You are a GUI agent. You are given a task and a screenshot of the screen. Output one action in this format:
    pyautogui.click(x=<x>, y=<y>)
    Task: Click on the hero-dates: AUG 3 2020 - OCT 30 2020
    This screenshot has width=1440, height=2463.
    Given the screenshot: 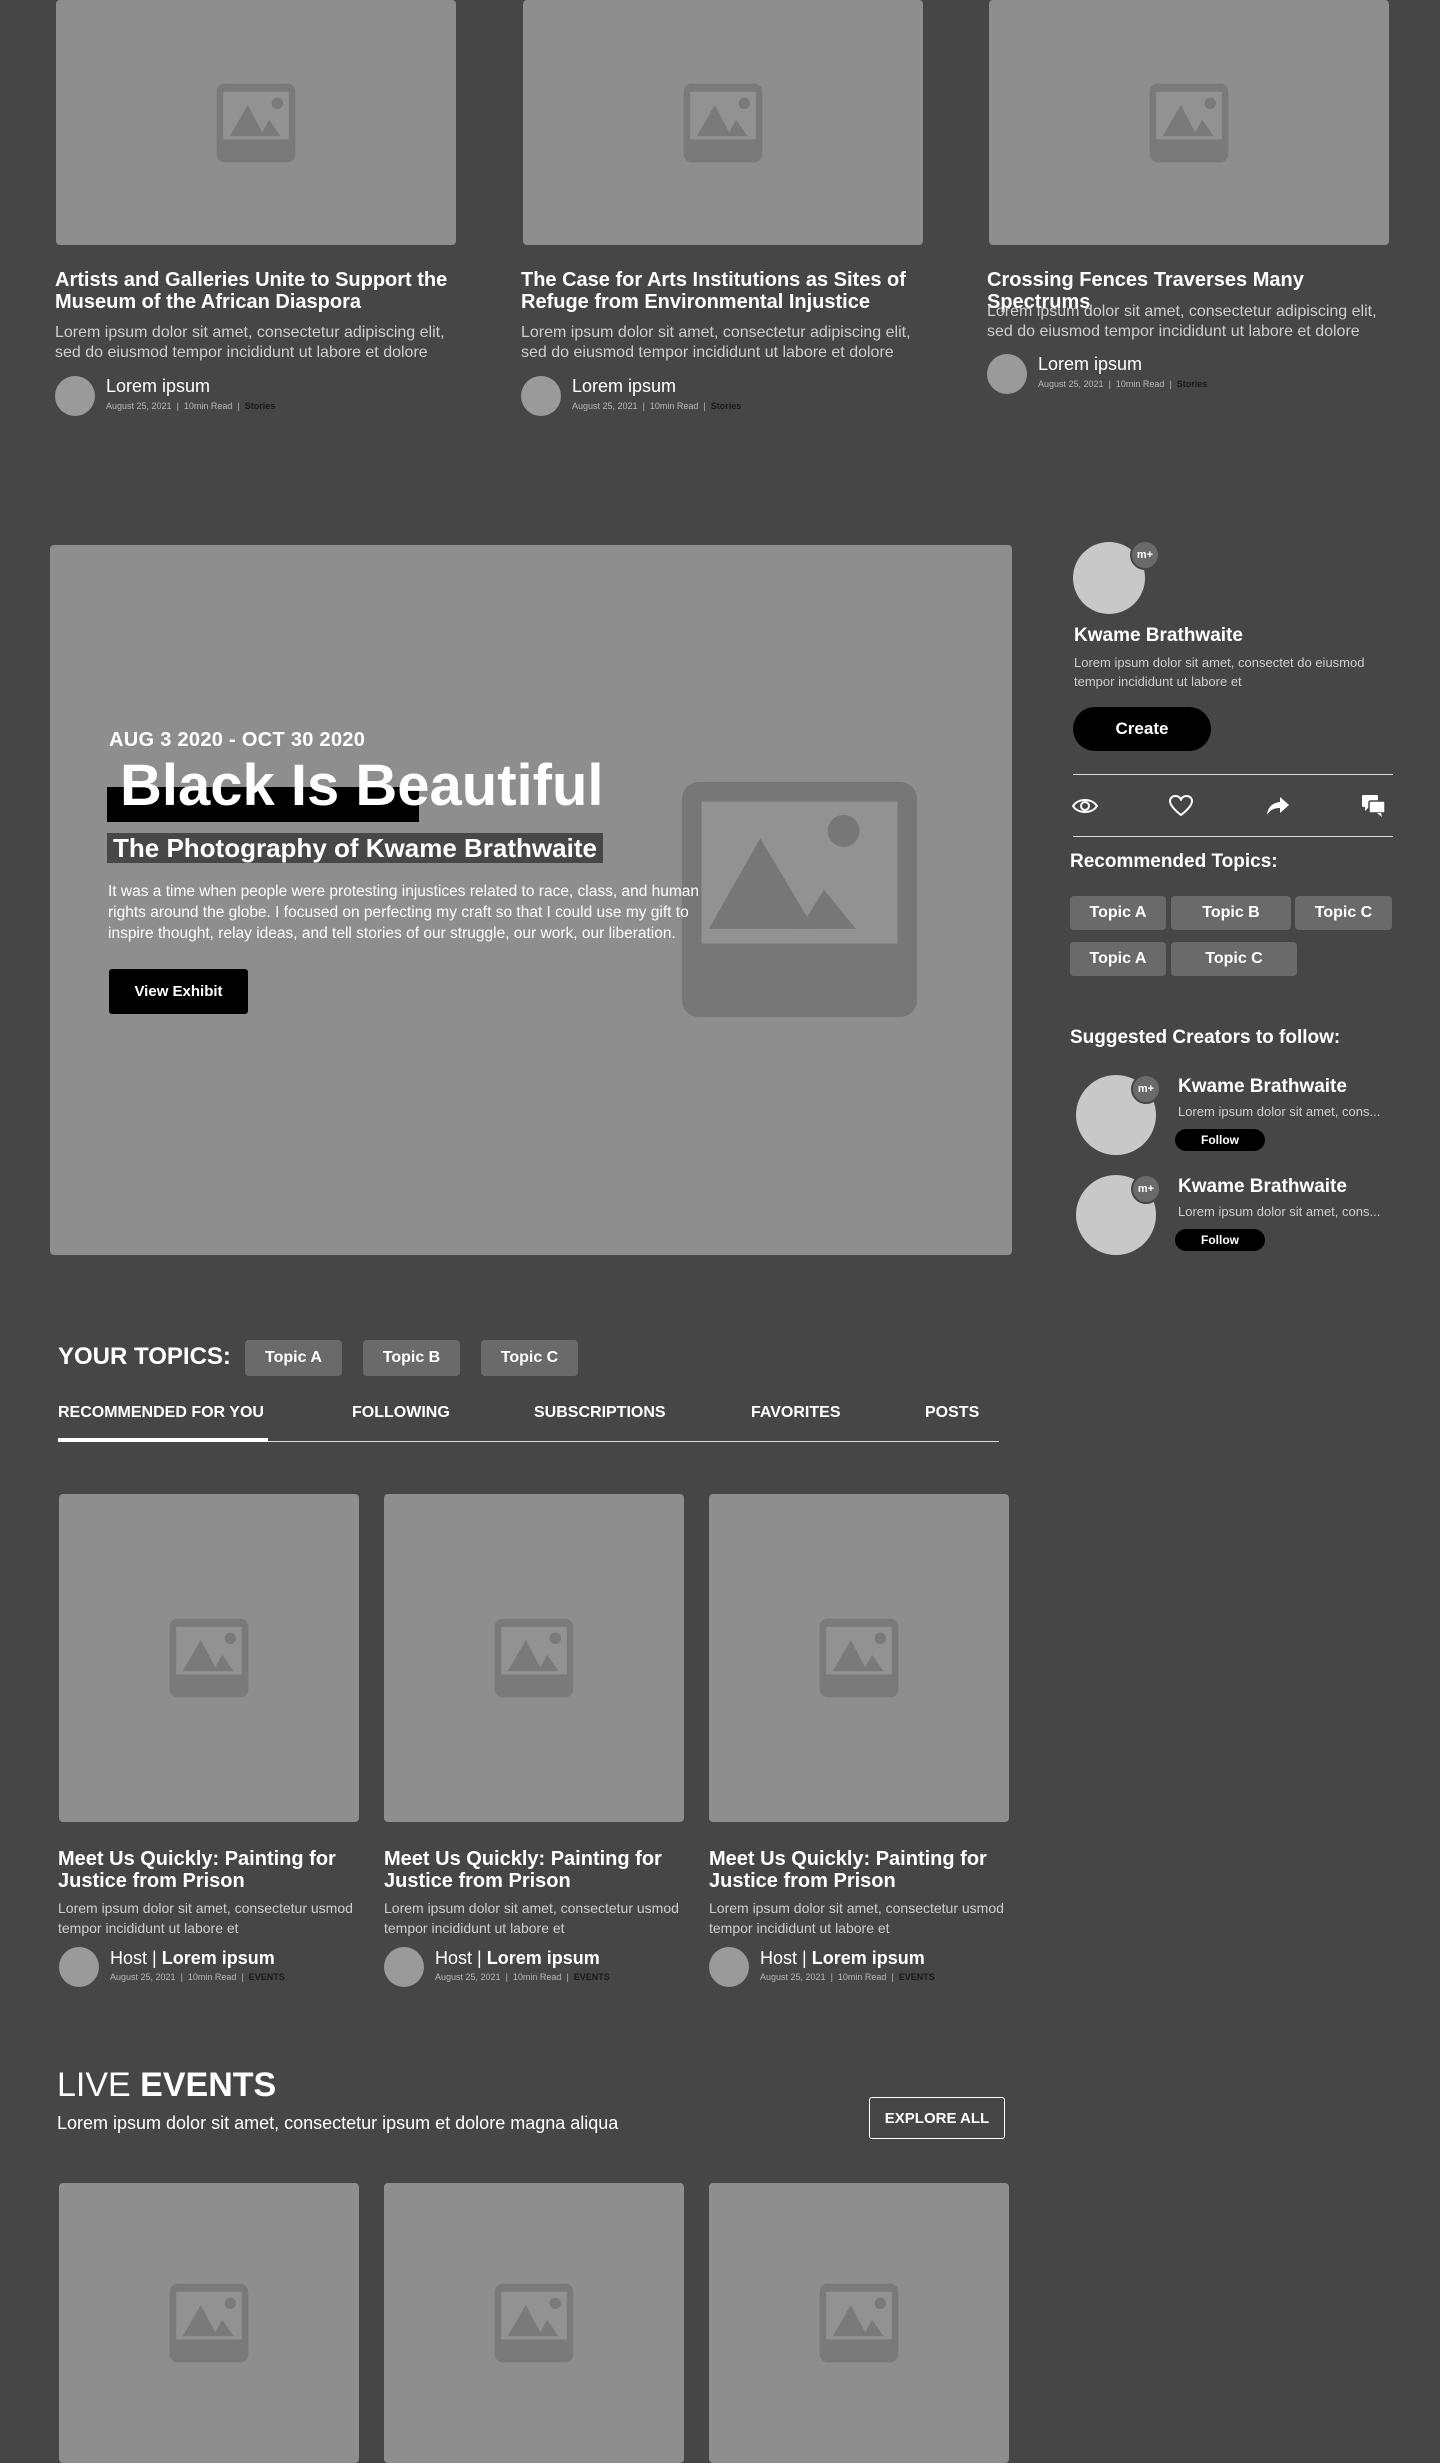 What is the action you would take?
    pyautogui.click(x=237, y=740)
    